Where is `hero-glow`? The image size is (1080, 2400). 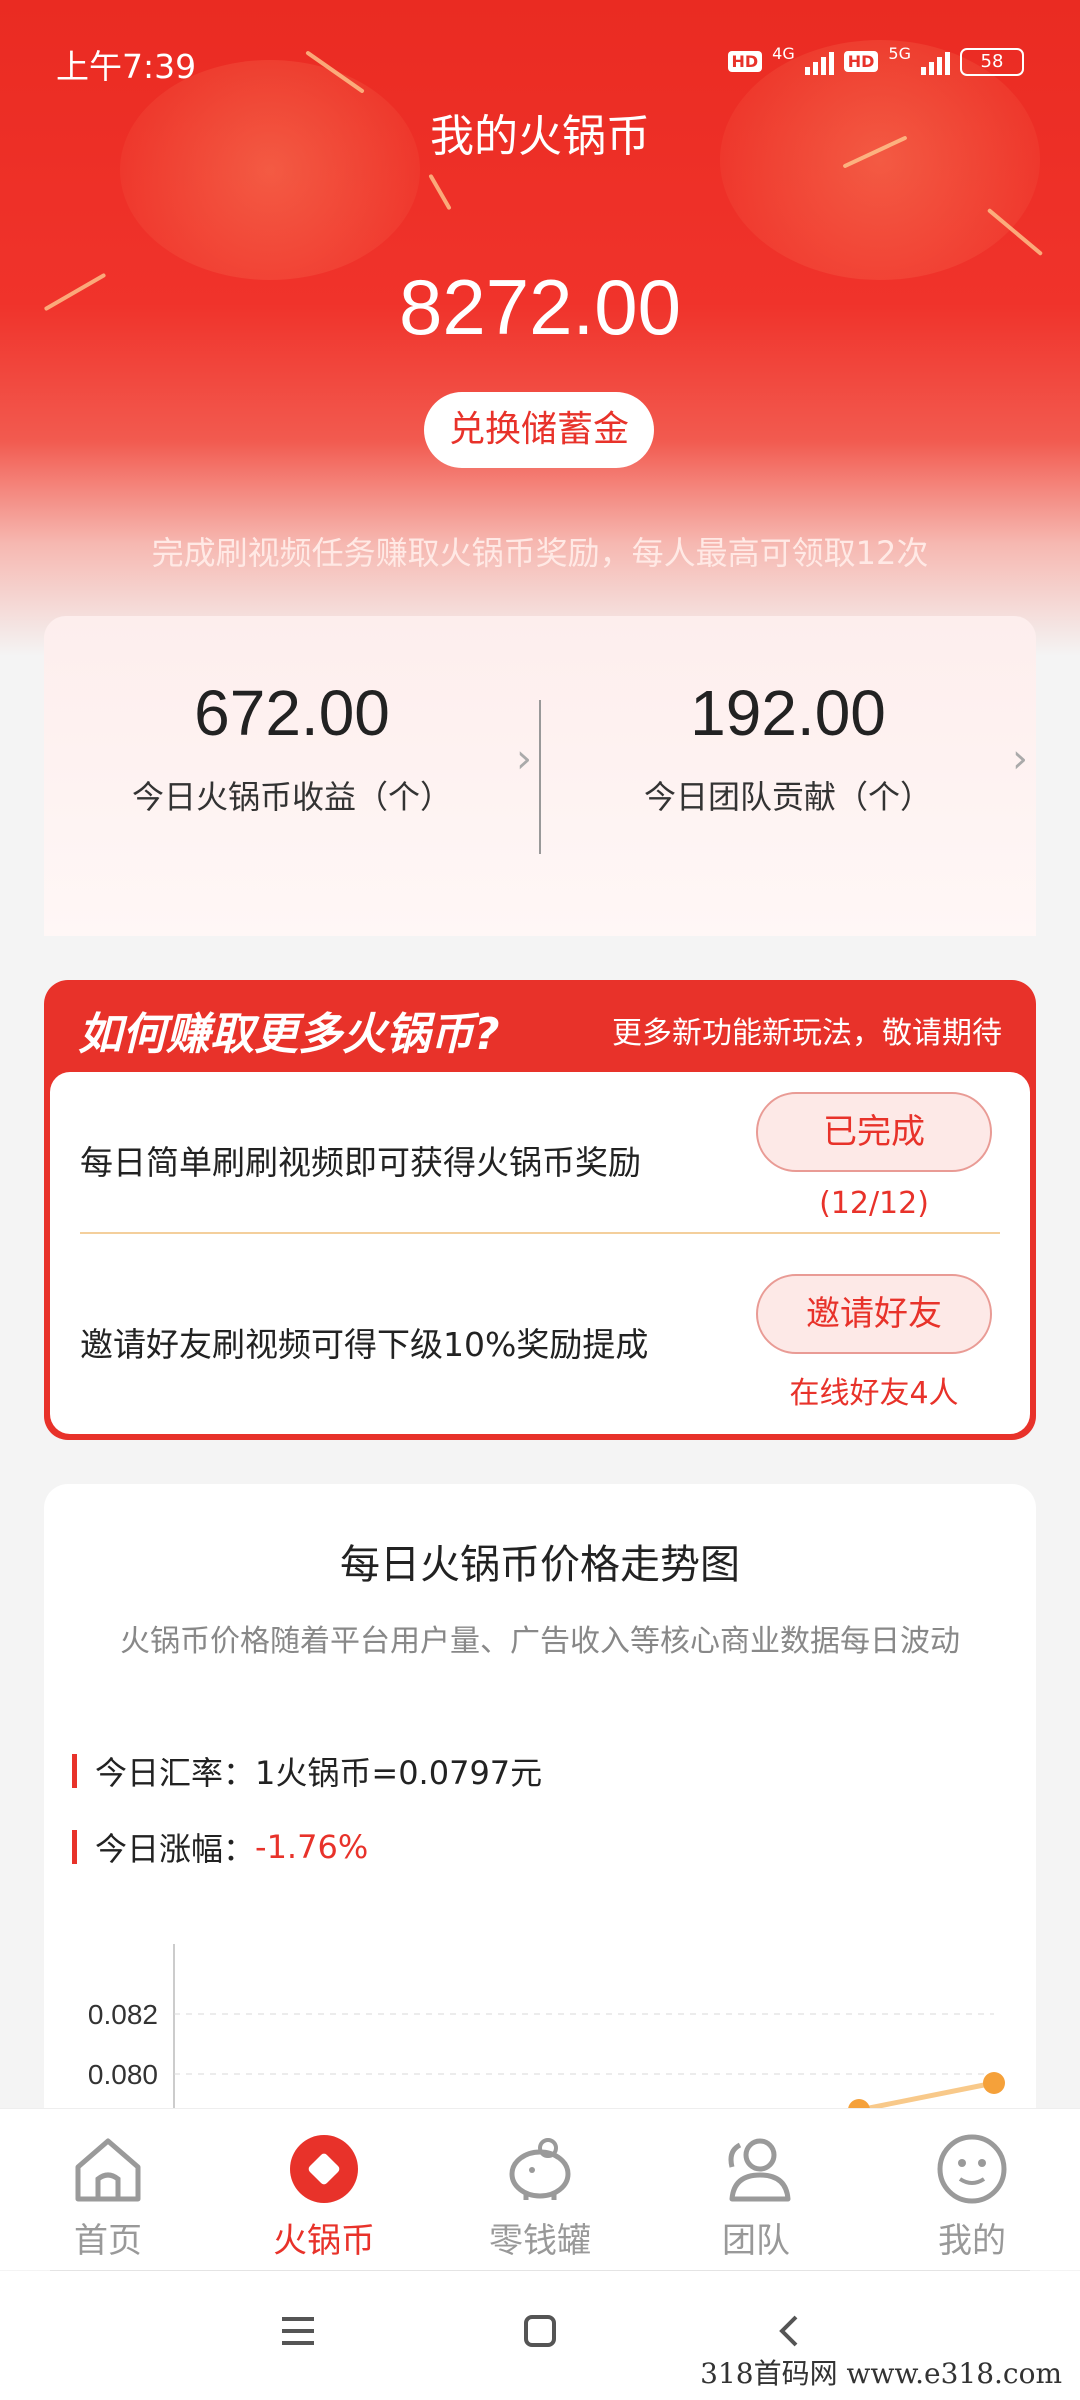
hero-glow is located at coordinates (270, 170).